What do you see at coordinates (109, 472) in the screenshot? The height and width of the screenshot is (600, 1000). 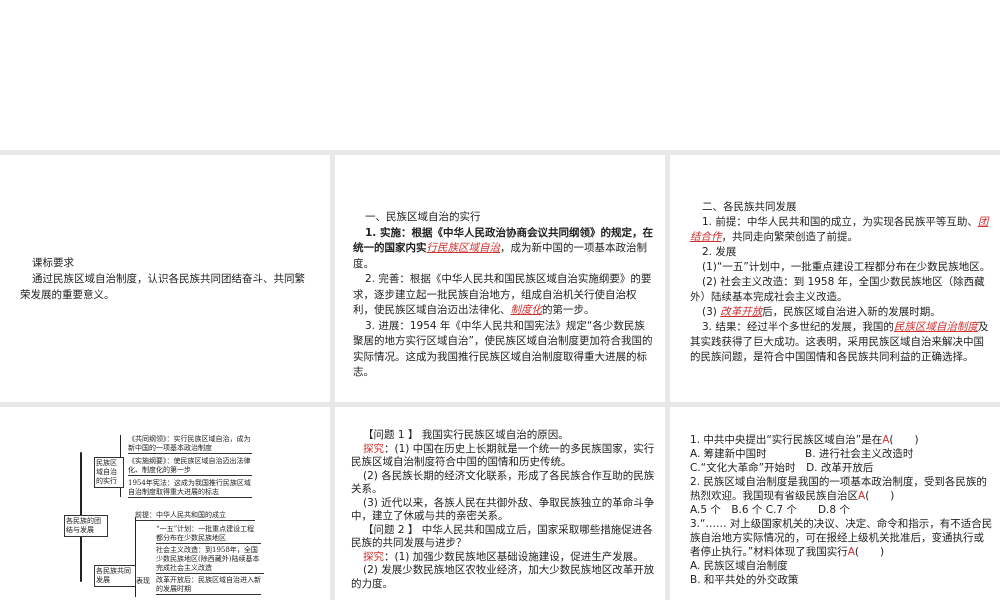 I see `mindmap-branch-1: 民族区域自治的实行` at bounding box center [109, 472].